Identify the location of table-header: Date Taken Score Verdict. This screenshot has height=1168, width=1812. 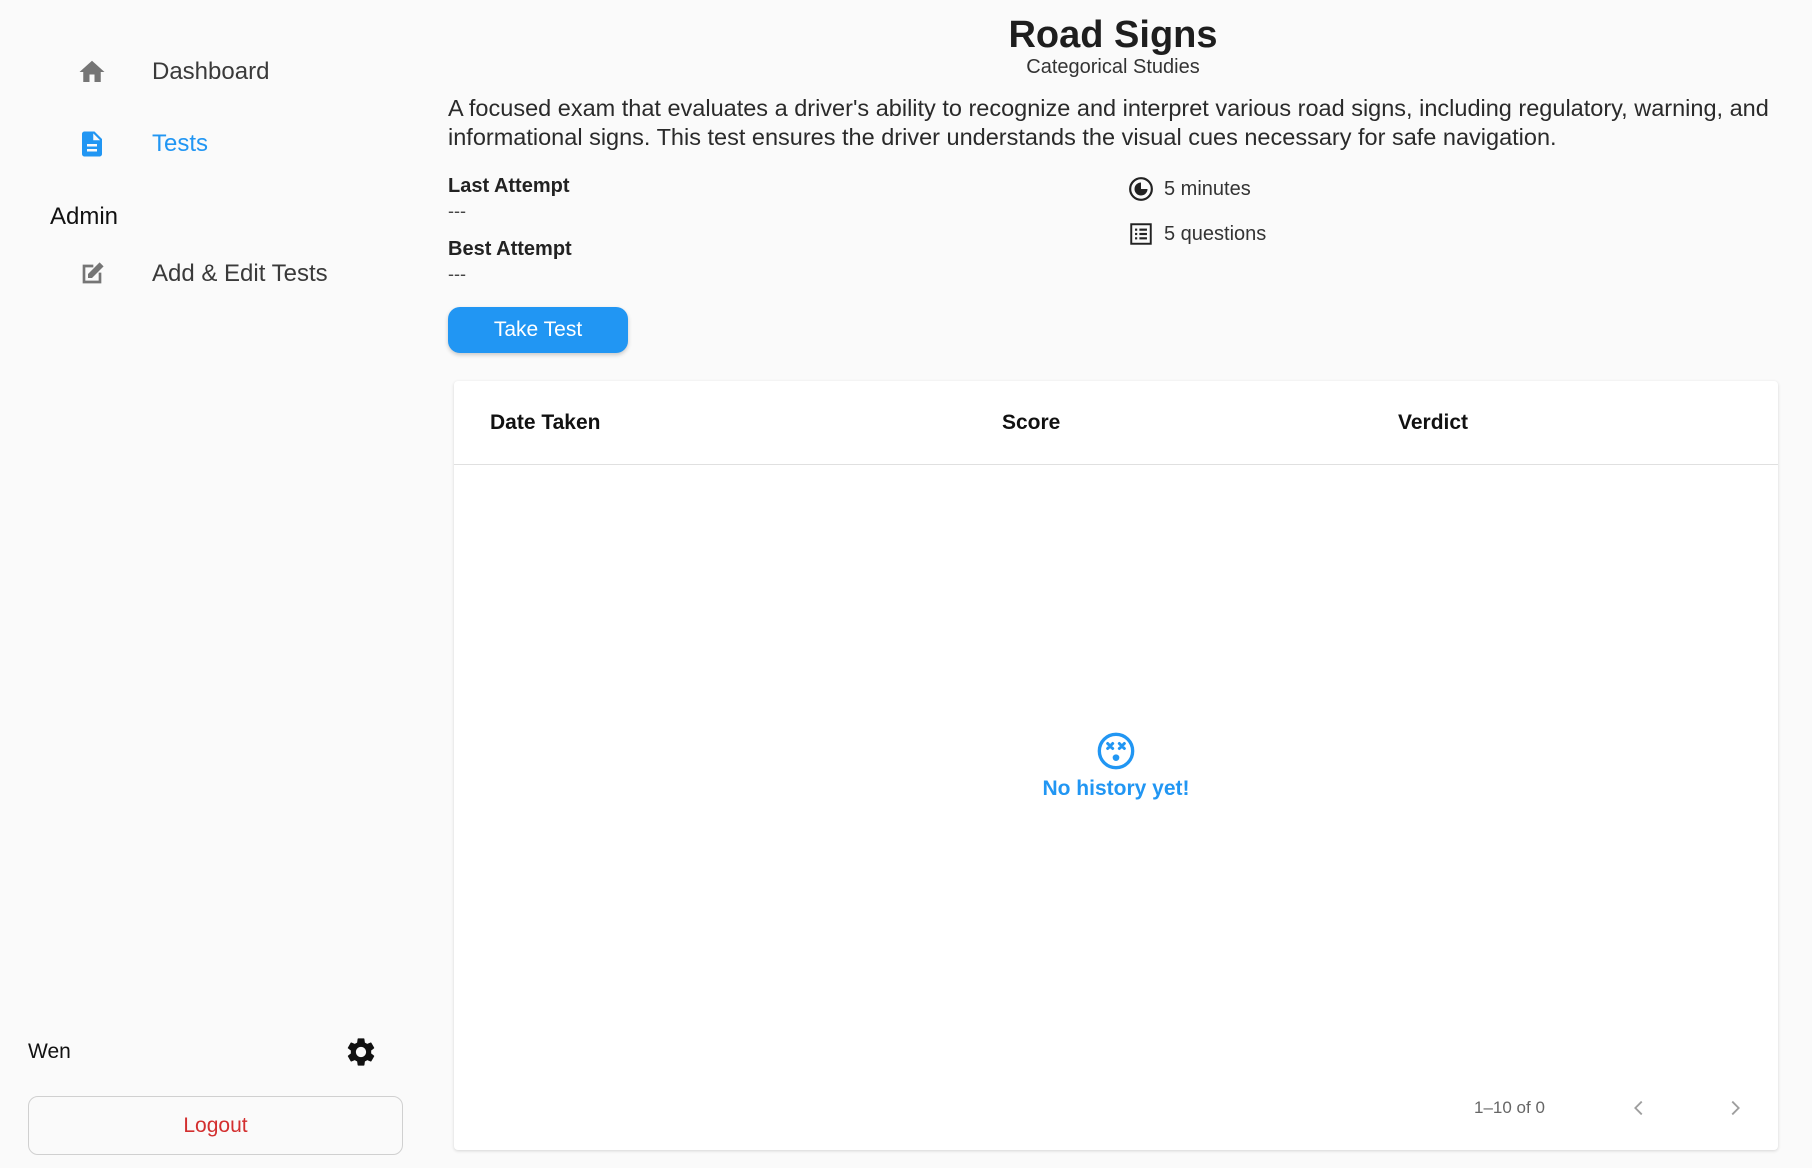
(1116, 423).